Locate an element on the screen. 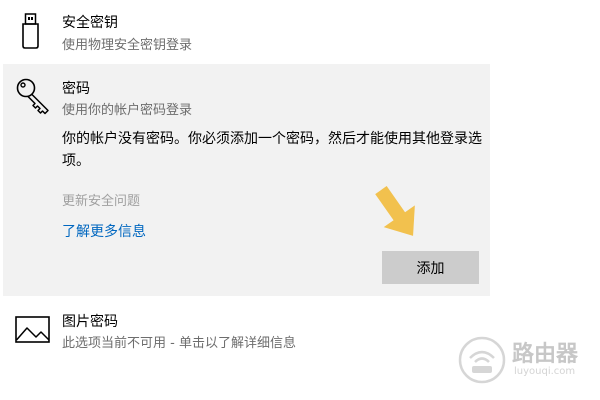 Image resolution: width=600 pixels, height=400 pixels. password-description: 你的帐户没有密码。你必须添加一个密码，然后才能使用其他登录选项。 is located at coordinates (272, 150).